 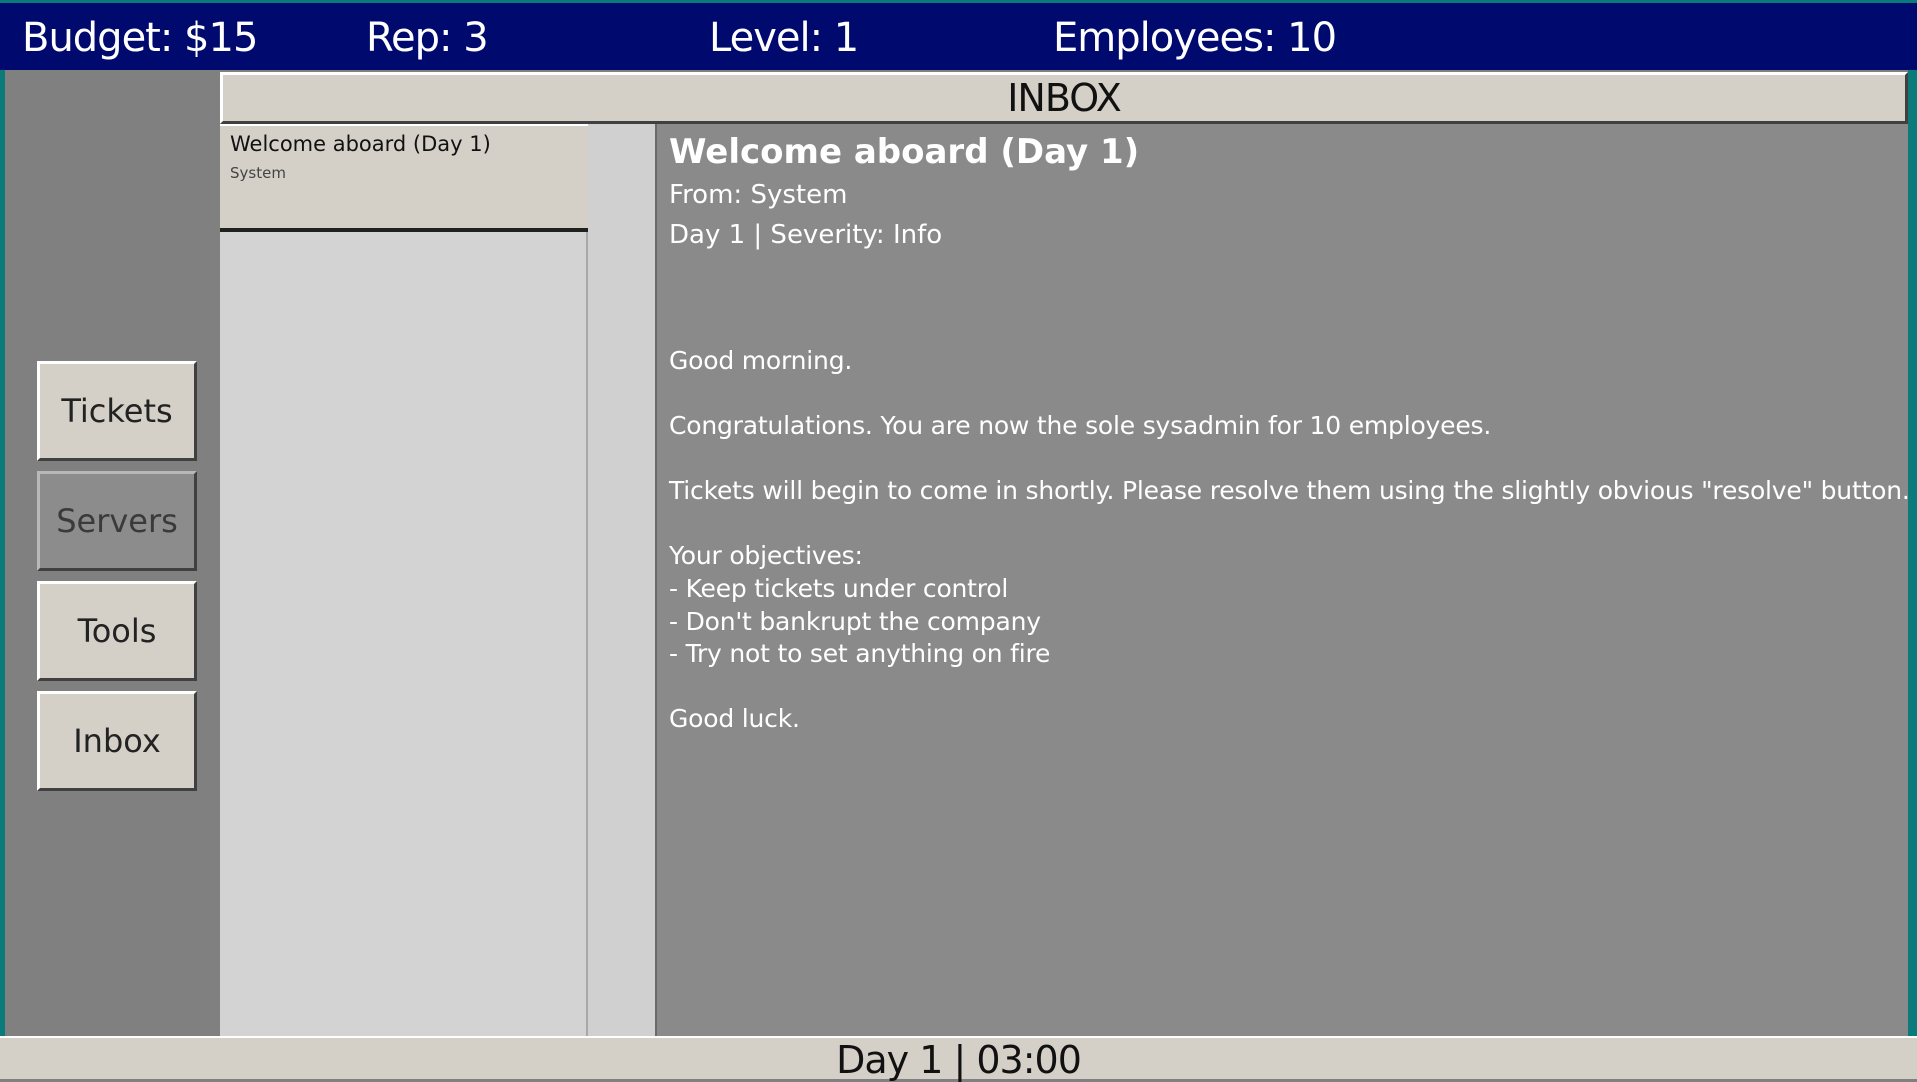 What do you see at coordinates (1195, 38) in the screenshot?
I see `employees-stat: Employees: 10` at bounding box center [1195, 38].